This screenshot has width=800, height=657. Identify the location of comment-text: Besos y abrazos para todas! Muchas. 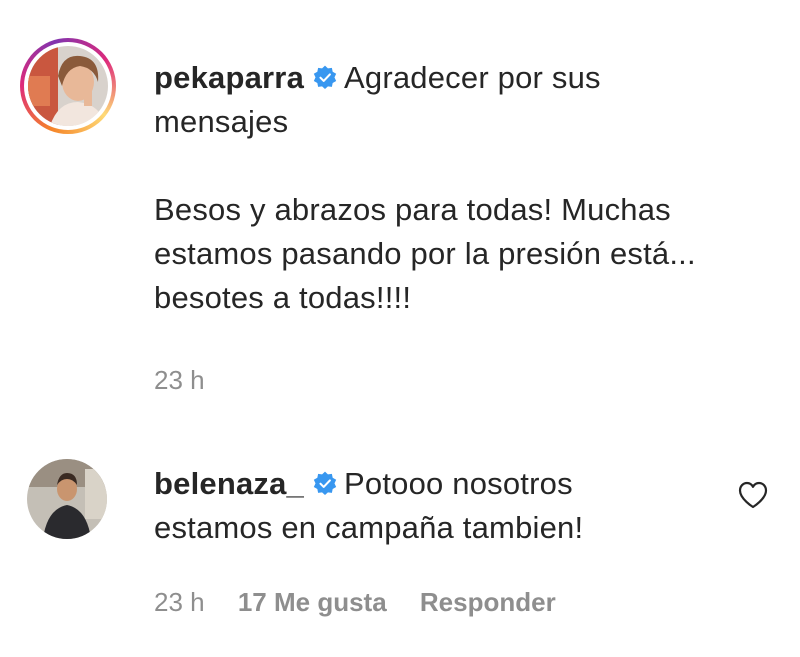
(412, 209).